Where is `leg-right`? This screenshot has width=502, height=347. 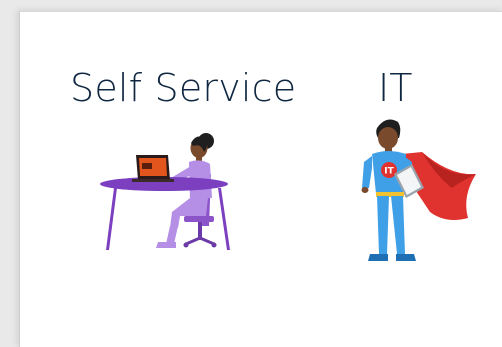 leg-right is located at coordinates (398, 225).